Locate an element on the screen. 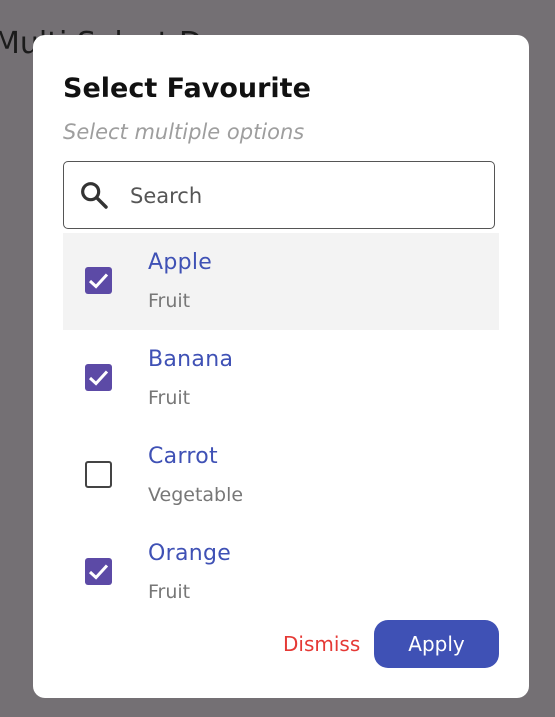  dismiss-button: Dismiss is located at coordinates (321, 644).